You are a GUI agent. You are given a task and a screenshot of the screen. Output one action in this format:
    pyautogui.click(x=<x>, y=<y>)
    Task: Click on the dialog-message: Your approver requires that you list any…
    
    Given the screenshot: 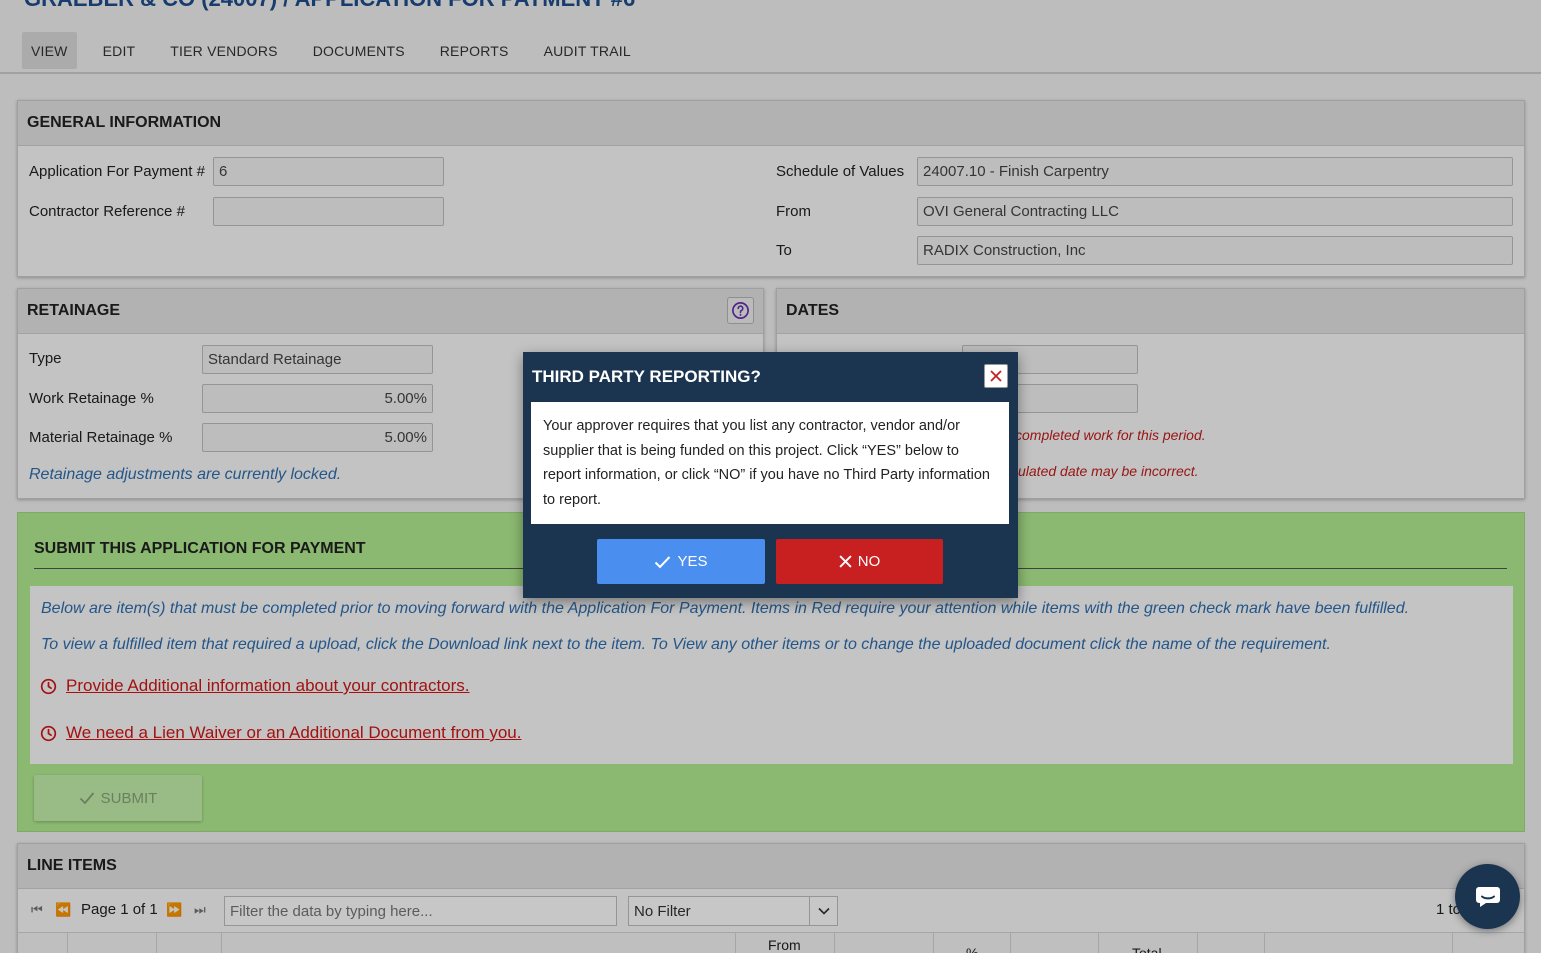 What is the action you would take?
    pyautogui.click(x=770, y=463)
    